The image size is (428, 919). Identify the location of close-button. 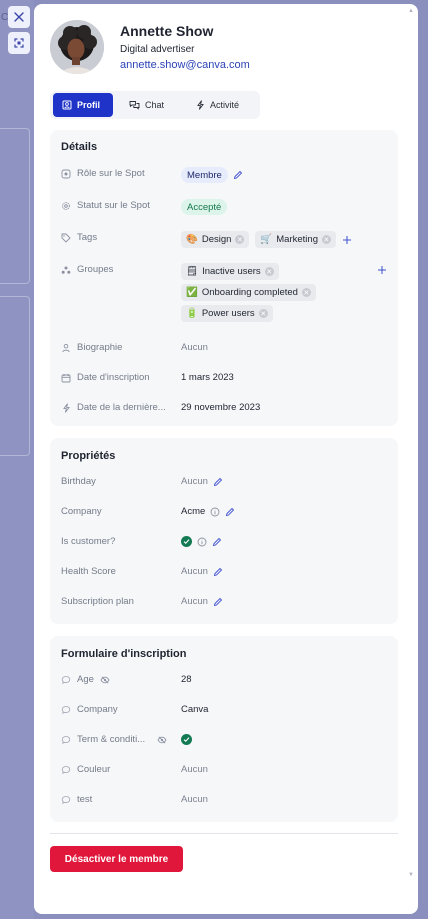
(19, 17).